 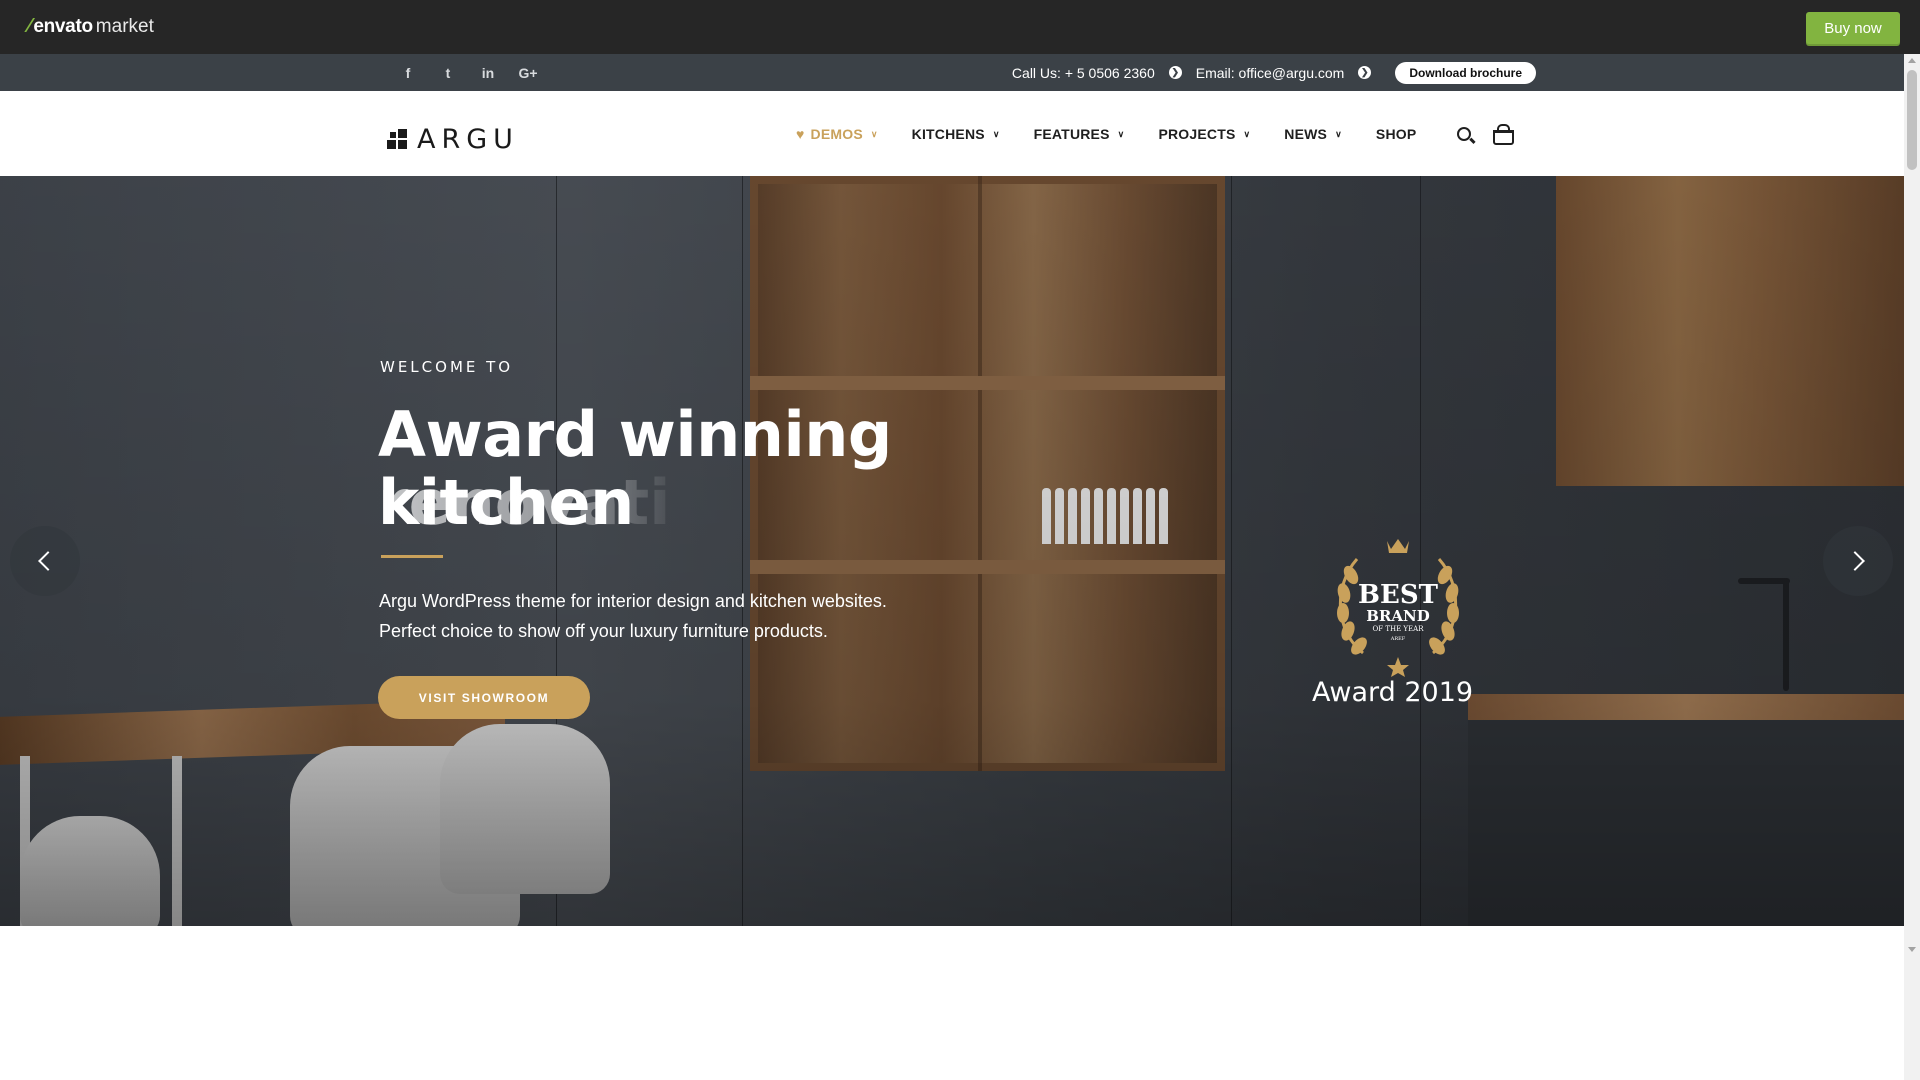 I want to click on twitter-icon: t, so click(x=448, y=73).